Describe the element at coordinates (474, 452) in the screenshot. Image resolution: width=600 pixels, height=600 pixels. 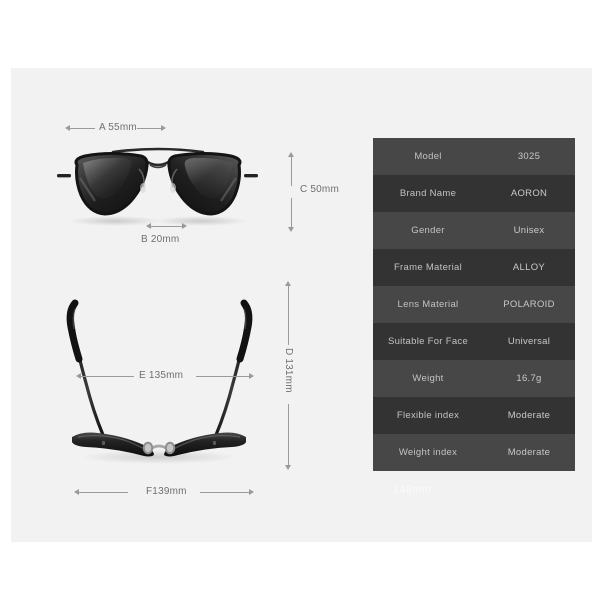
I see `table-row: Weight index Moderate` at that location.